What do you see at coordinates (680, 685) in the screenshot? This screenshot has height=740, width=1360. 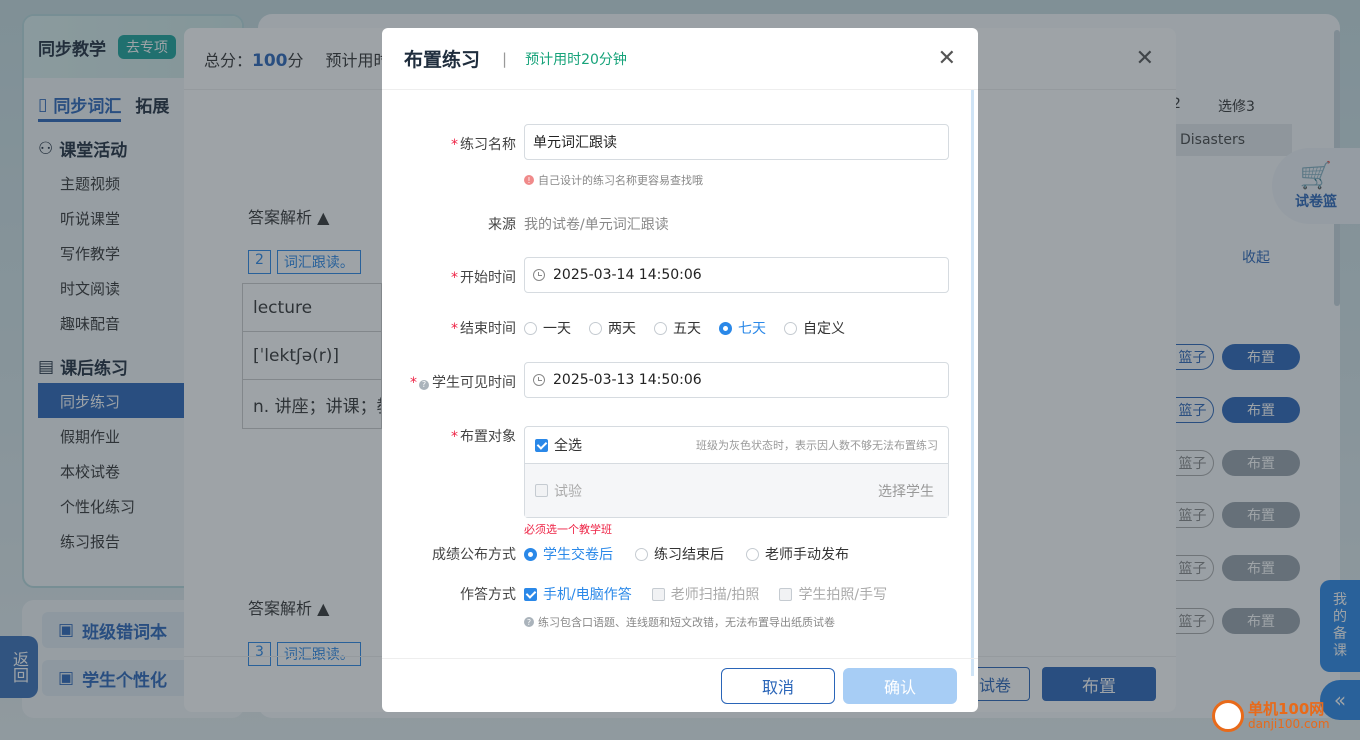 I see `dialog-footer: 取消 确认` at bounding box center [680, 685].